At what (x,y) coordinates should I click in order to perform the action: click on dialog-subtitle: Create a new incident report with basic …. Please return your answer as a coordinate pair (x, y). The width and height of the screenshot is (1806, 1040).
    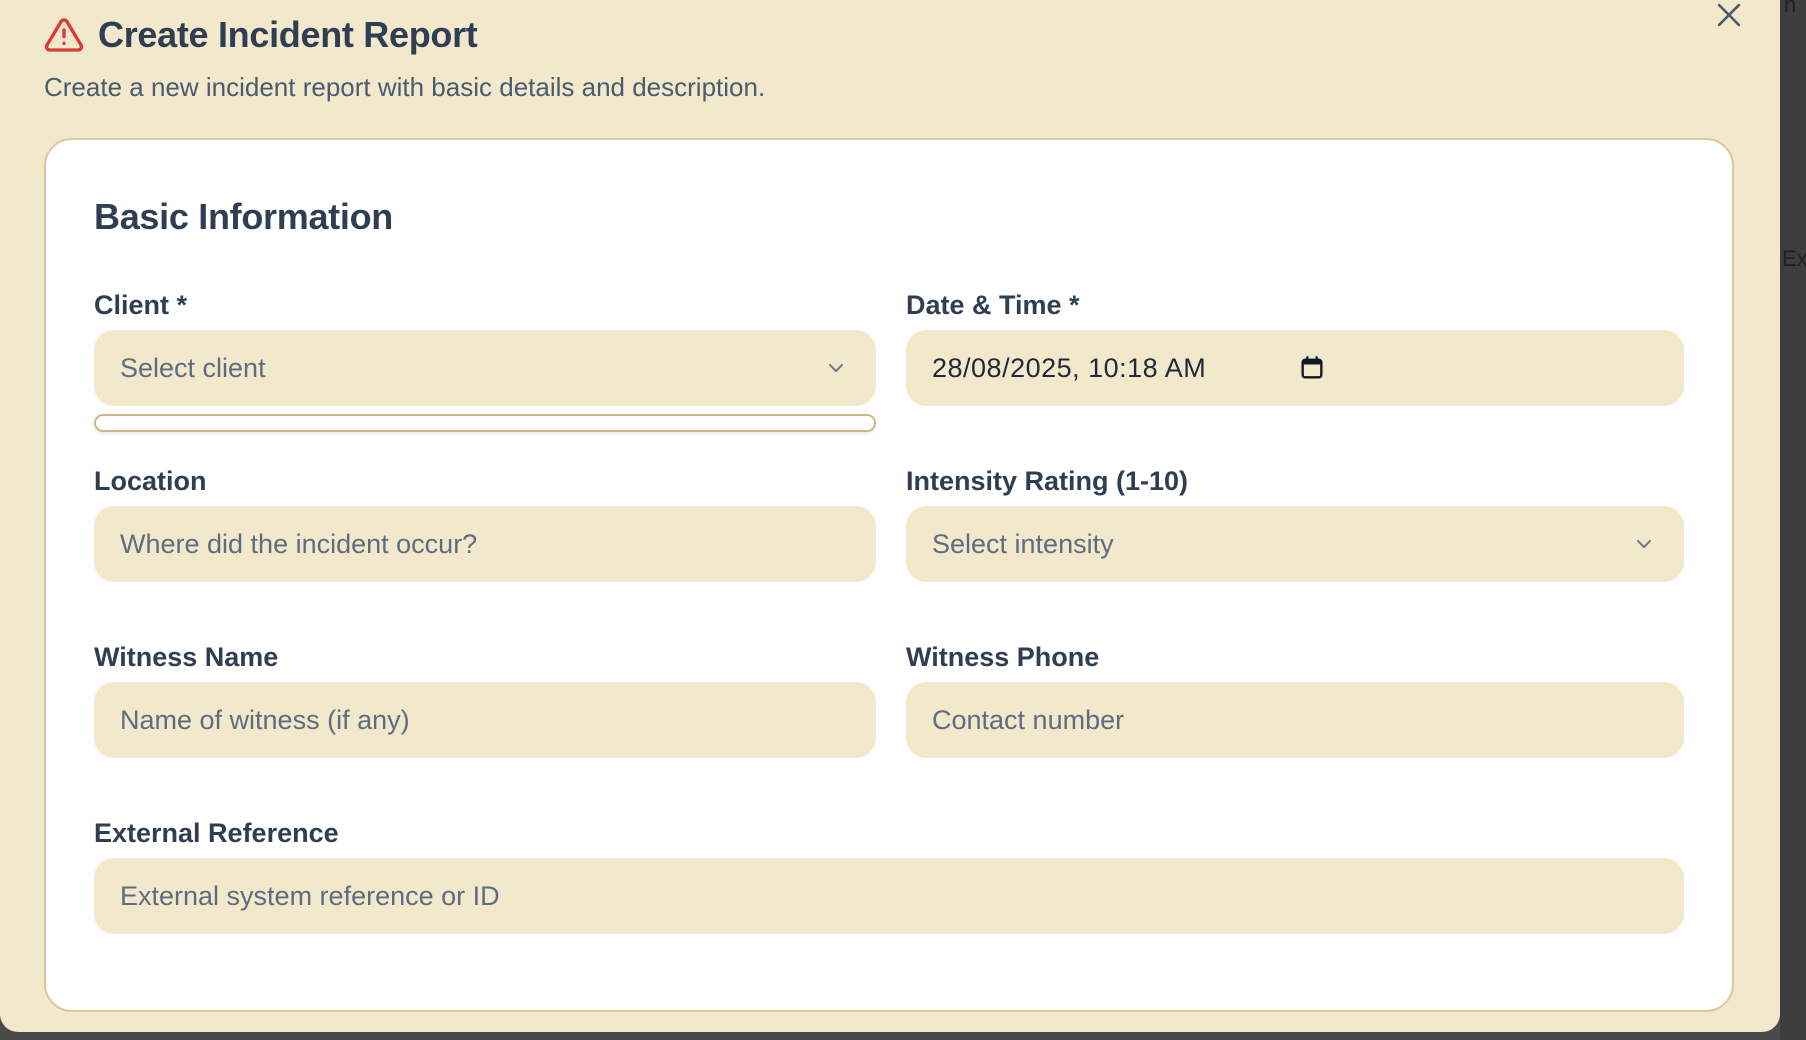
    Looking at the image, I should click on (405, 87).